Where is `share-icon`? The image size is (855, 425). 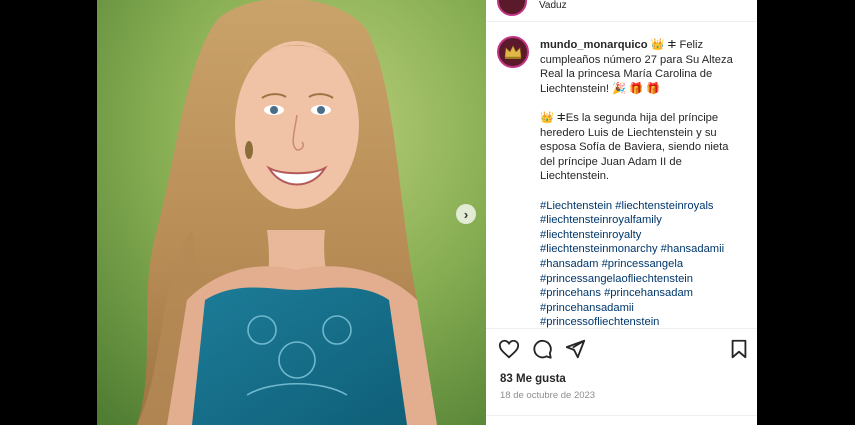 share-icon is located at coordinates (575, 349).